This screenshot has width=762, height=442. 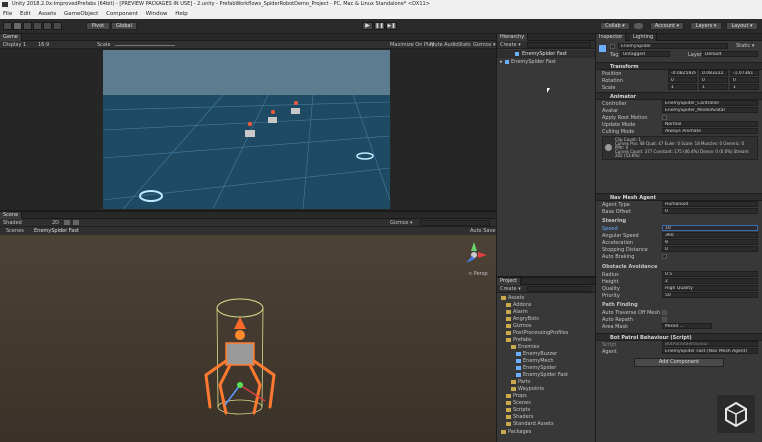 What do you see at coordinates (379, 26) in the screenshot?
I see `pause-button: ❚❚` at bounding box center [379, 26].